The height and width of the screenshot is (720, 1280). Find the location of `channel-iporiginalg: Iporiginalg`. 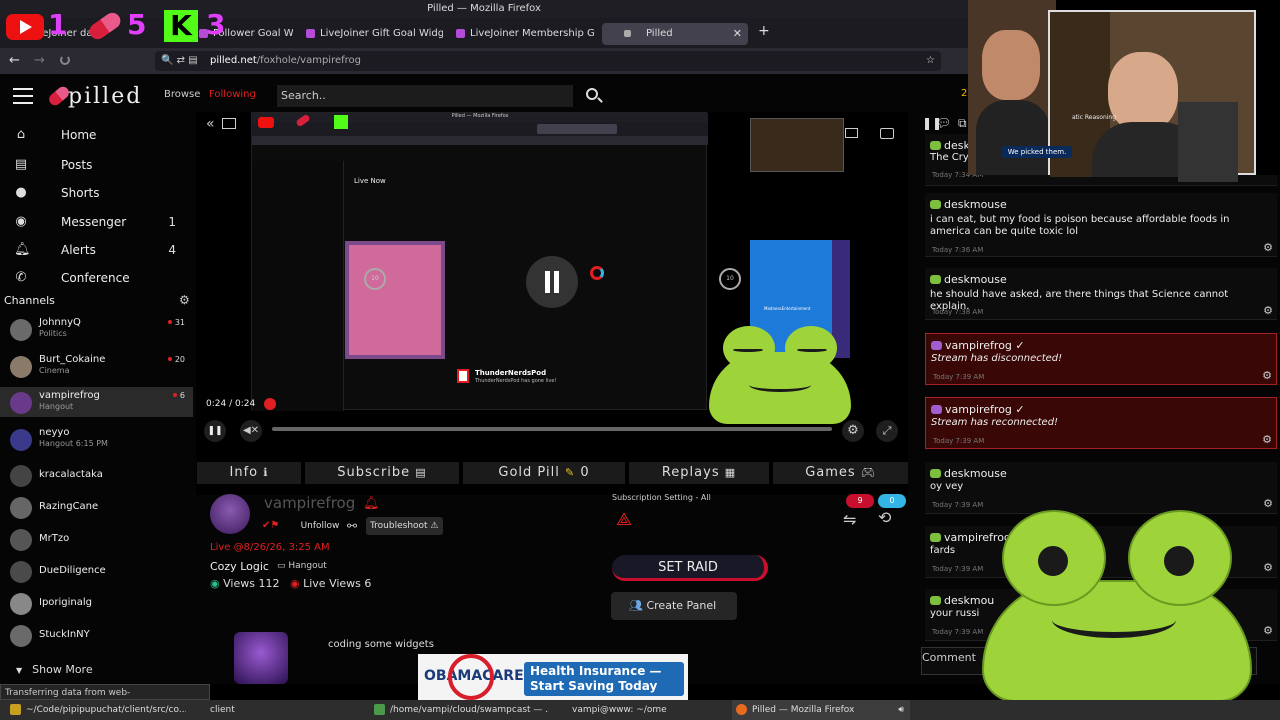

channel-iporiginalg: Iporiginalg is located at coordinates (96, 603).